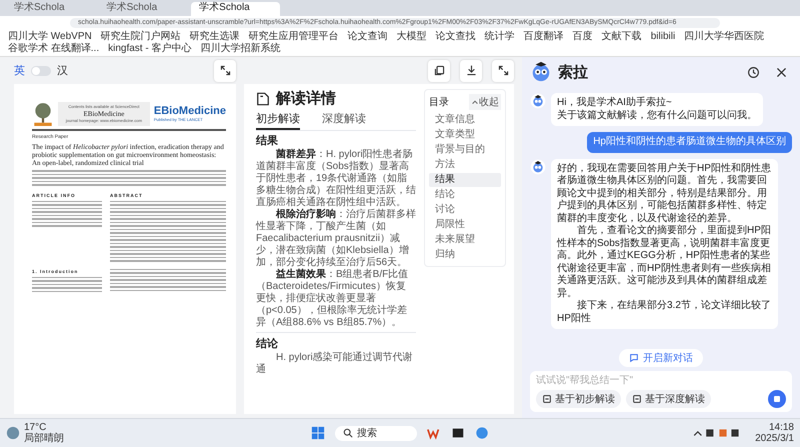  I want to click on toc-item: 结果, so click(465, 180).